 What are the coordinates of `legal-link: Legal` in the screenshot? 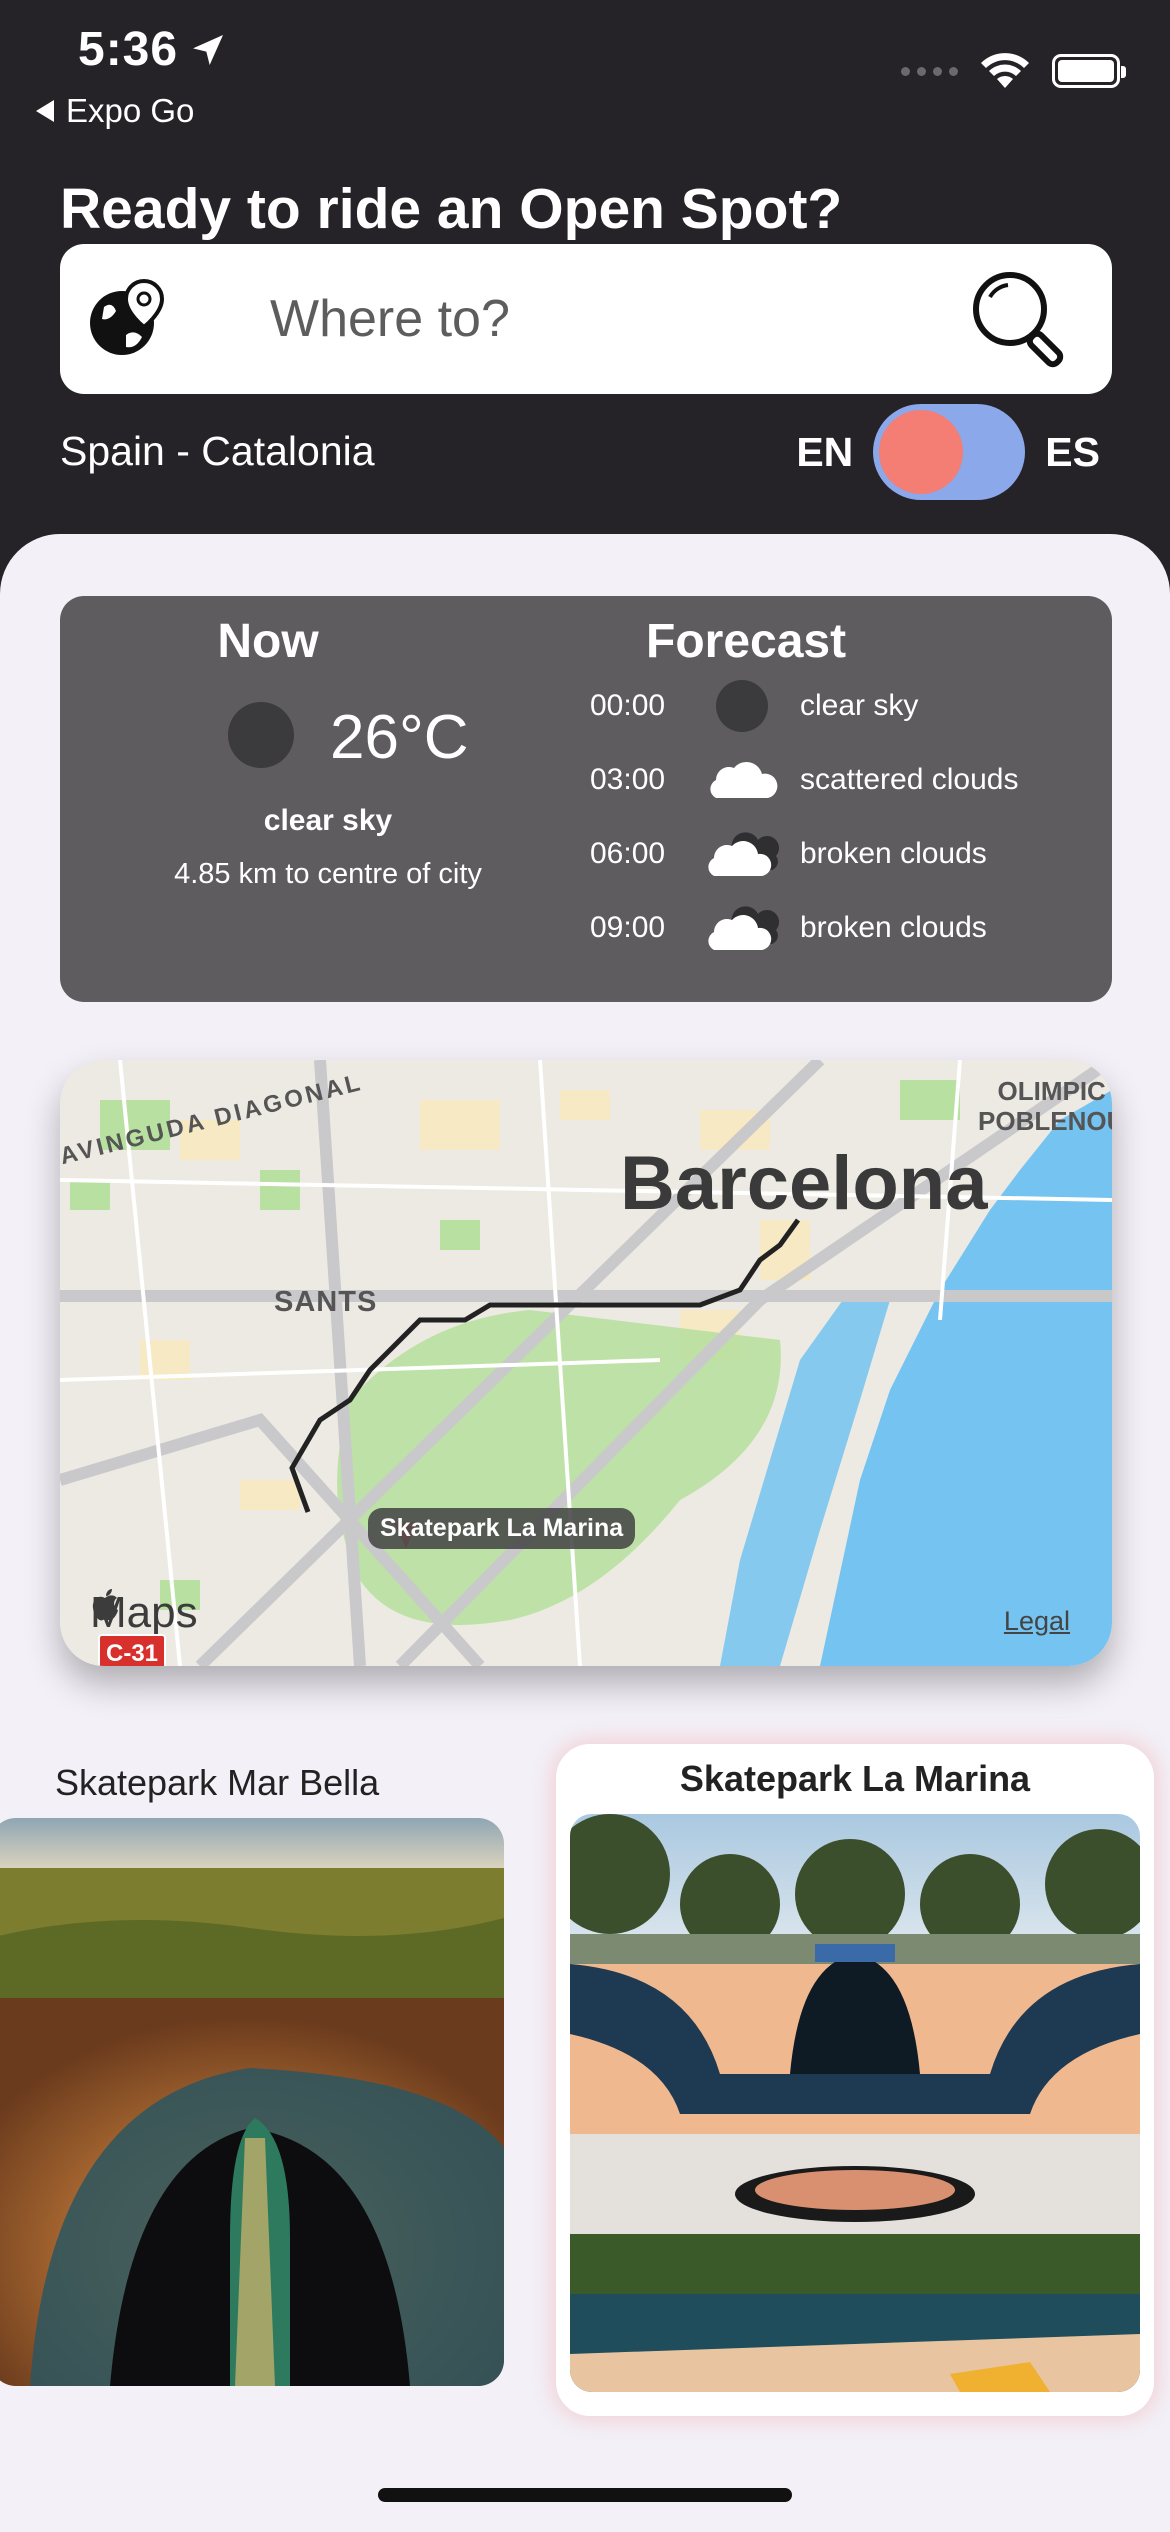 It's located at (1037, 1621).